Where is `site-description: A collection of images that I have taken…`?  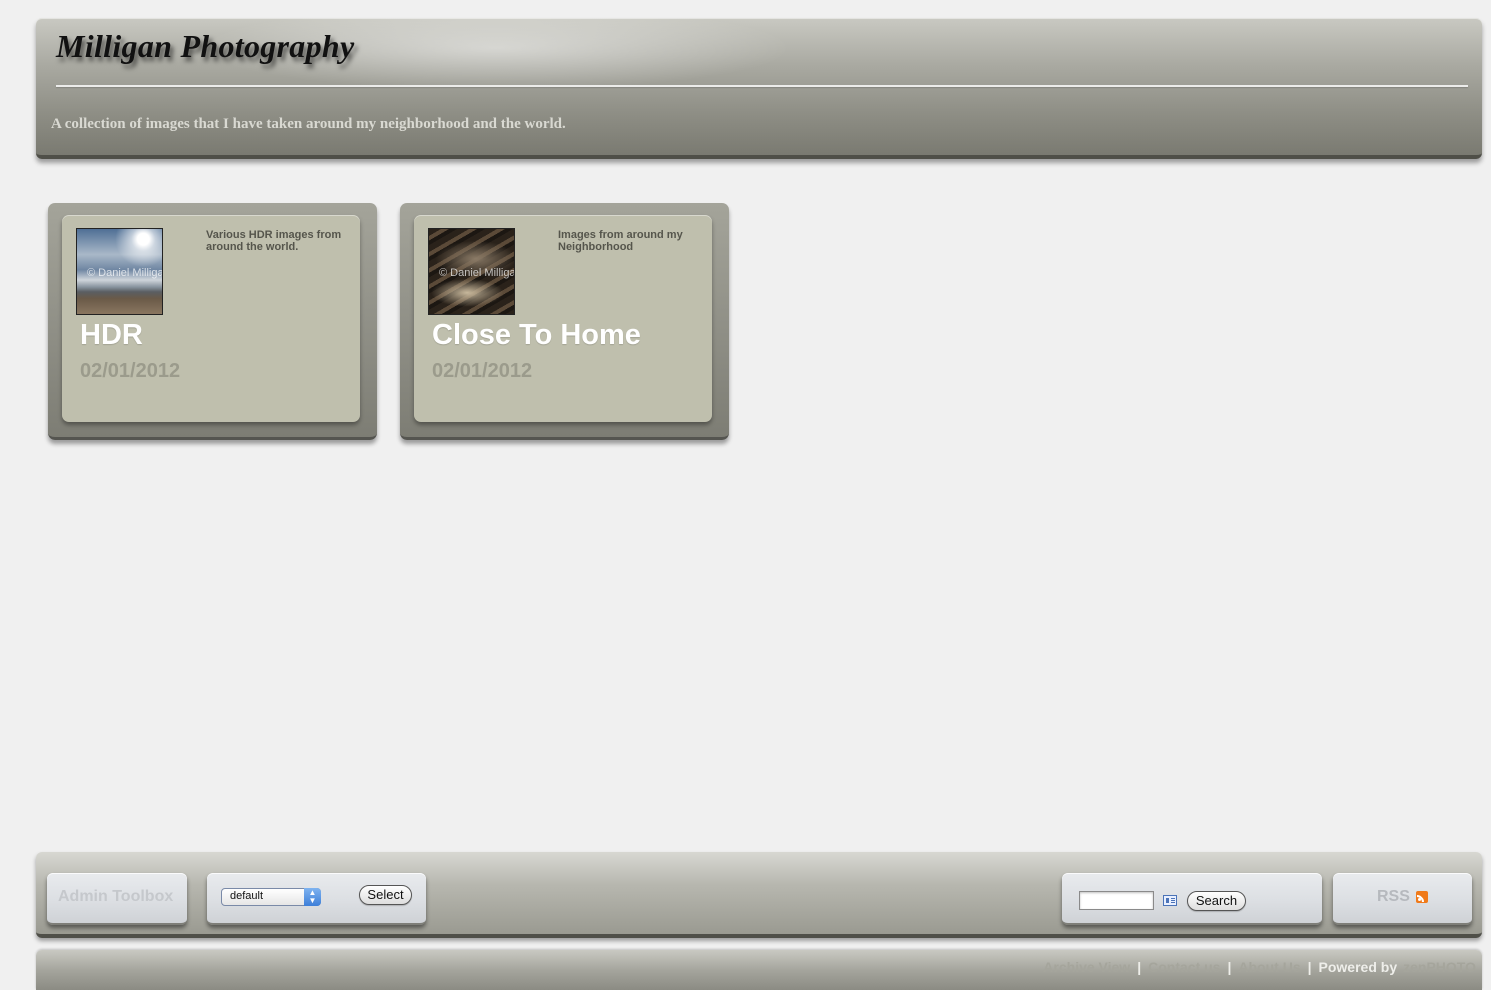
site-description: A collection of images that I have taken… is located at coordinates (308, 124).